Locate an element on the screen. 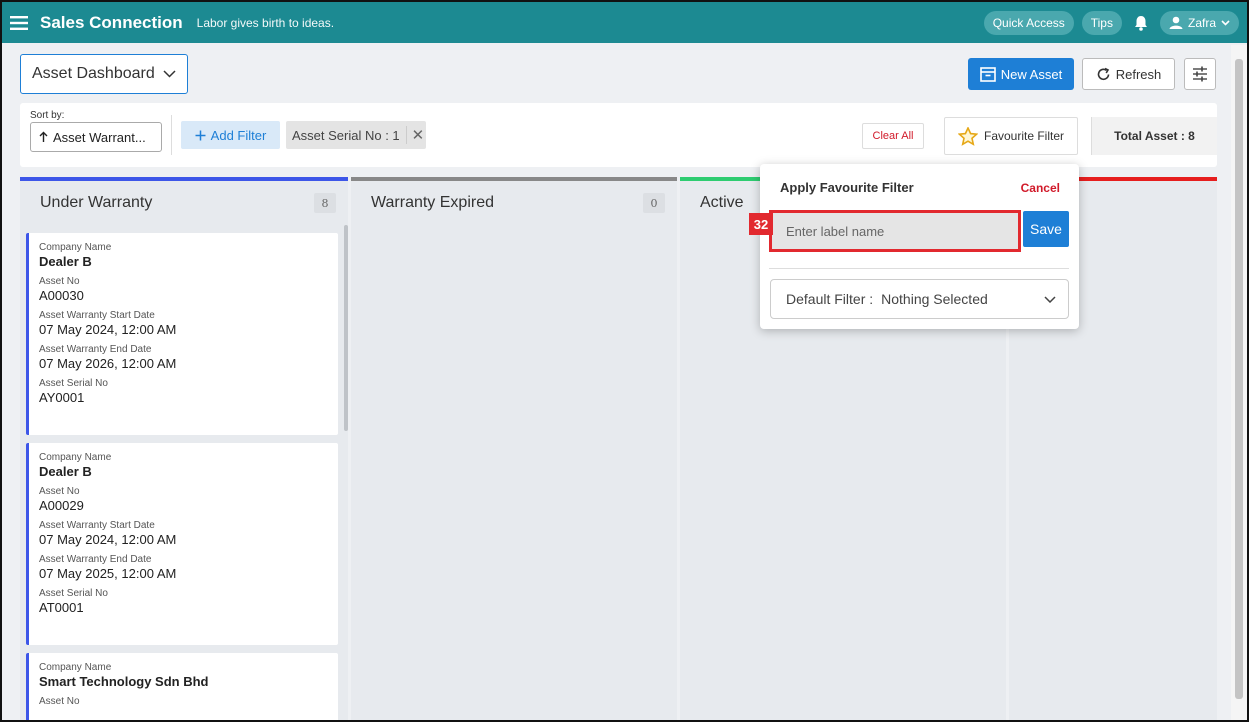 The height and width of the screenshot is (722, 1249). column-count: 8 is located at coordinates (325, 203).